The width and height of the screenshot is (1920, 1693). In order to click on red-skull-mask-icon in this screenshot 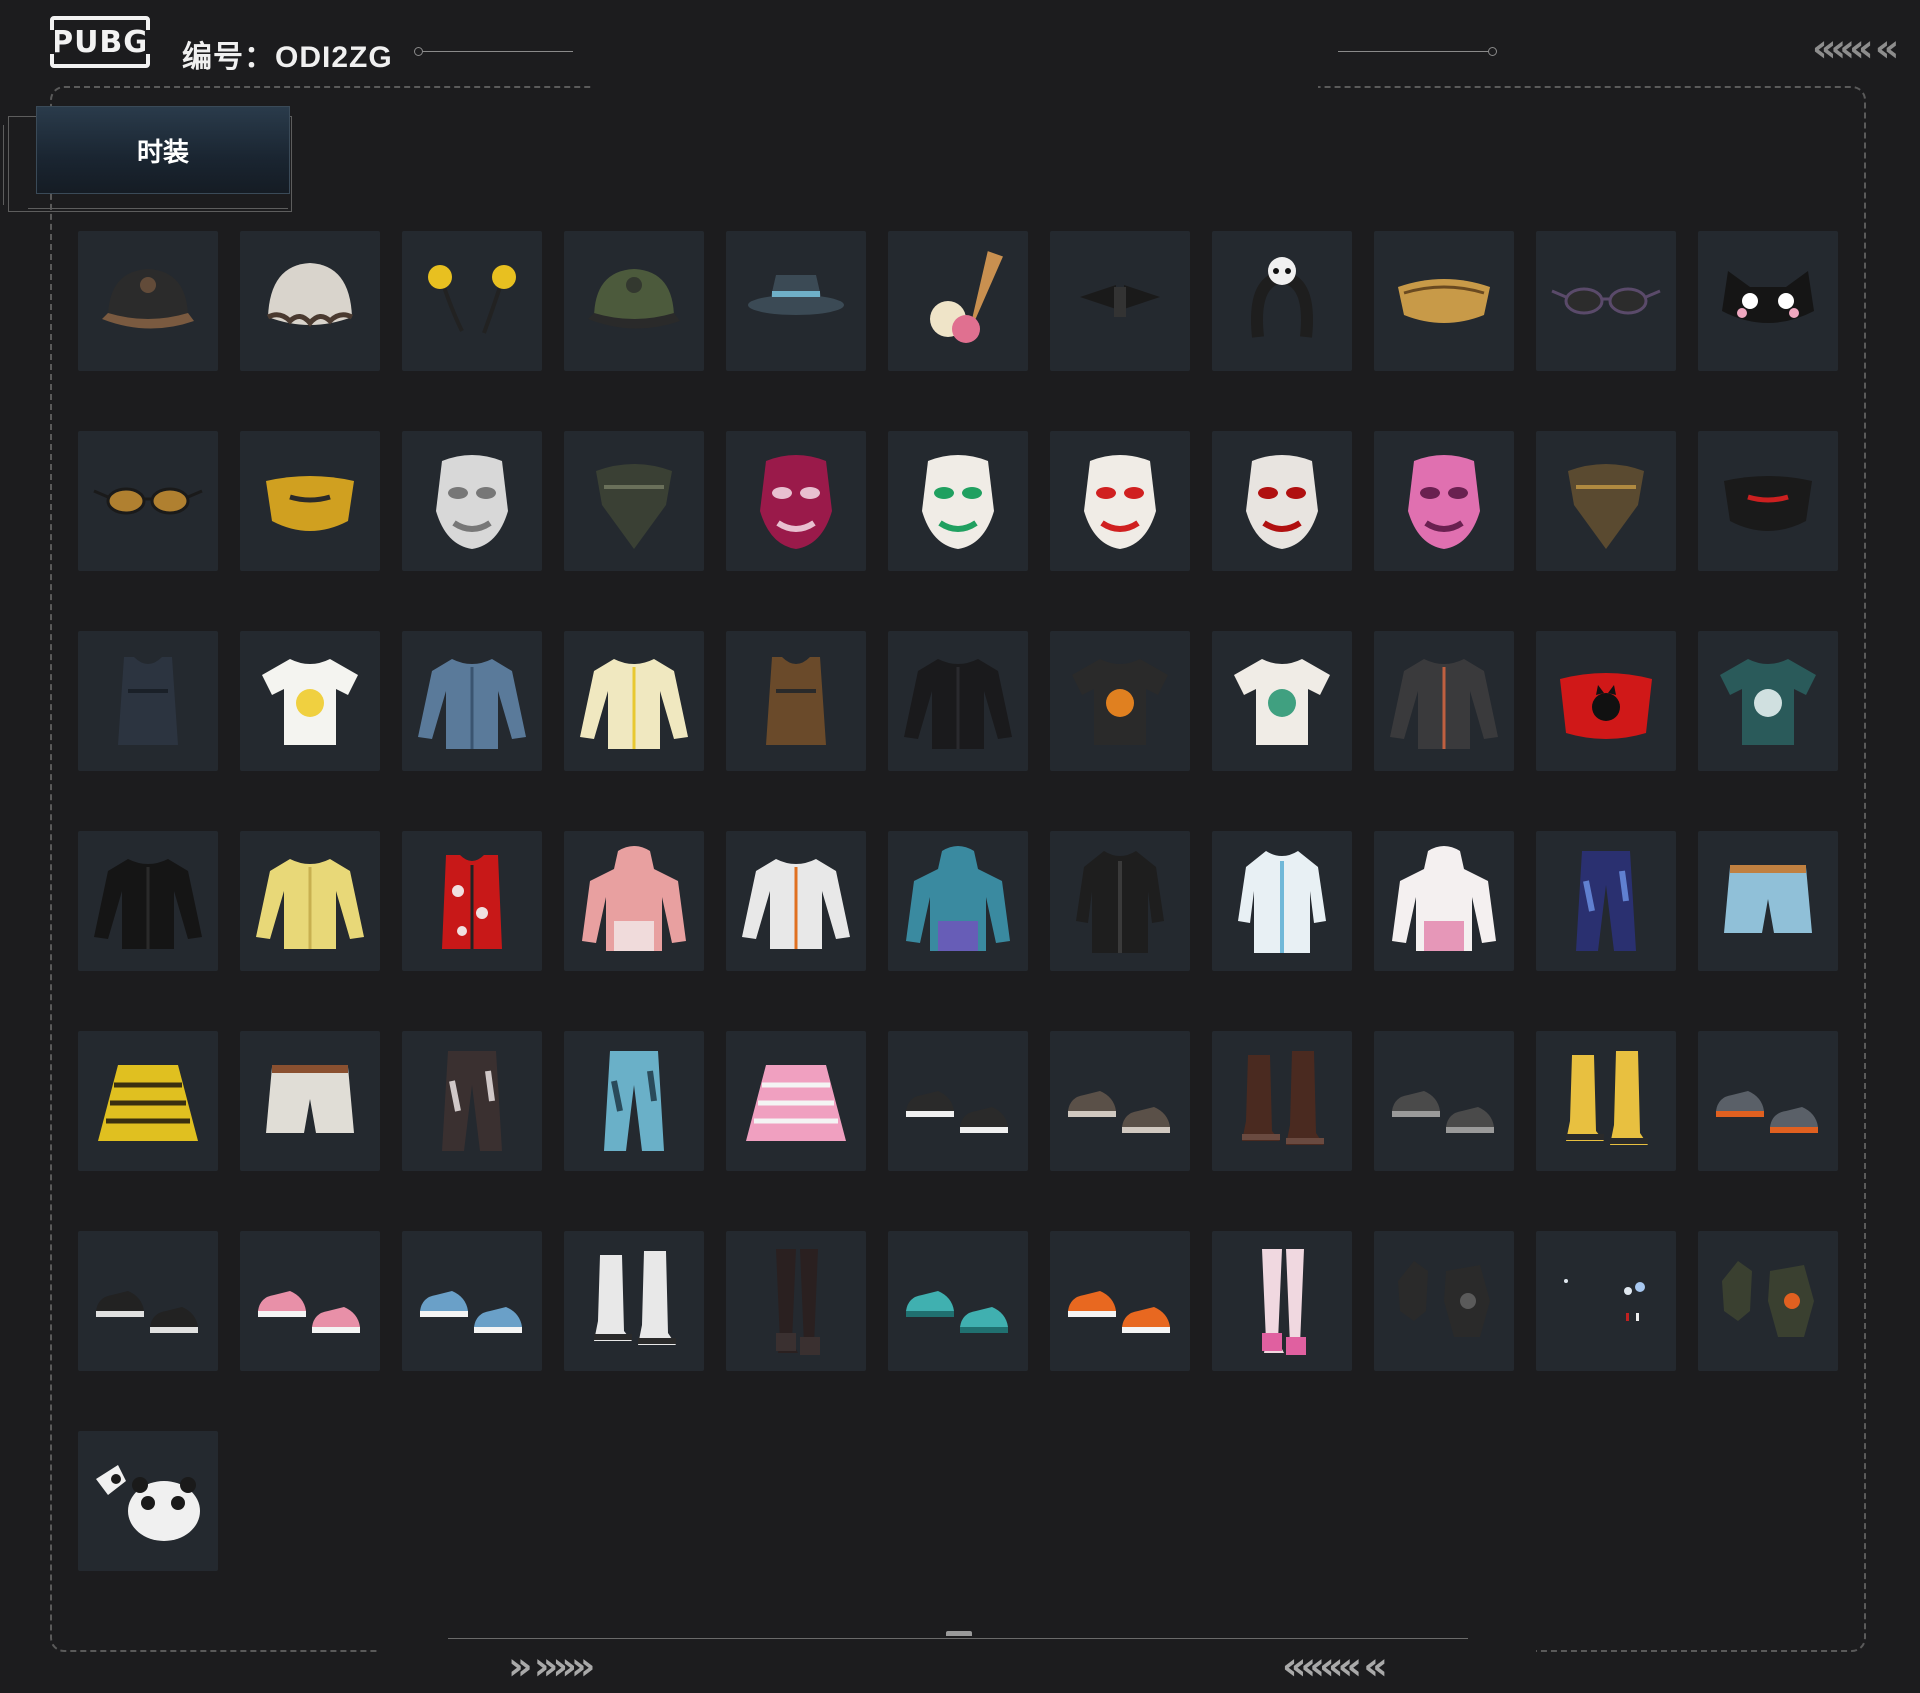, I will do `click(1282, 502)`.